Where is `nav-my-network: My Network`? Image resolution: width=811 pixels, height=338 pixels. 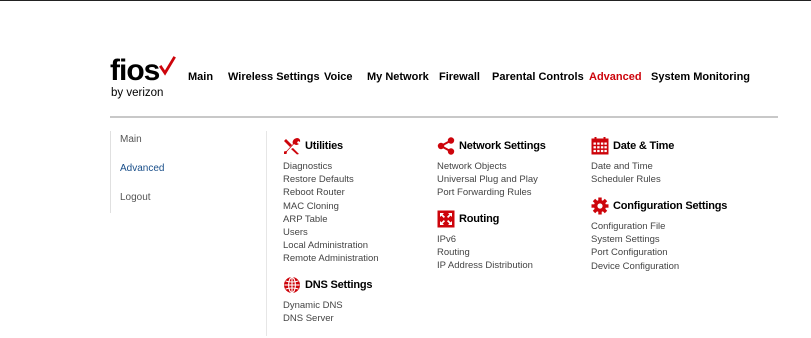
nav-my-network: My Network is located at coordinates (398, 77).